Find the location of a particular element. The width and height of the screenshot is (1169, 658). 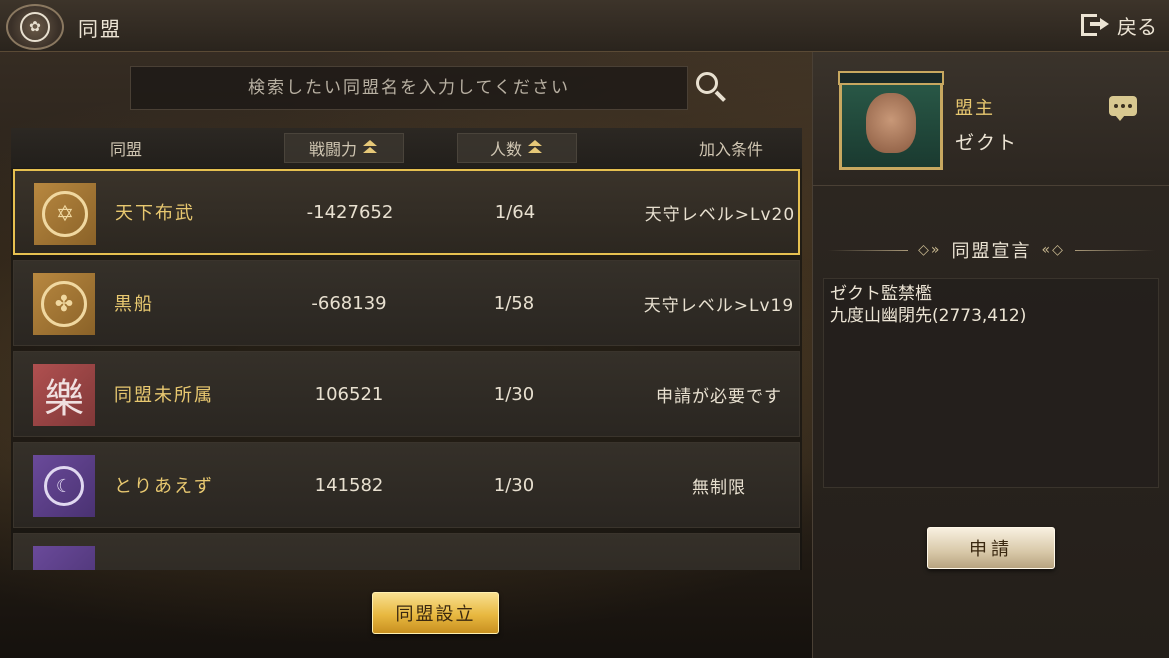

column-header-members-label: 人数 is located at coordinates (505, 149).